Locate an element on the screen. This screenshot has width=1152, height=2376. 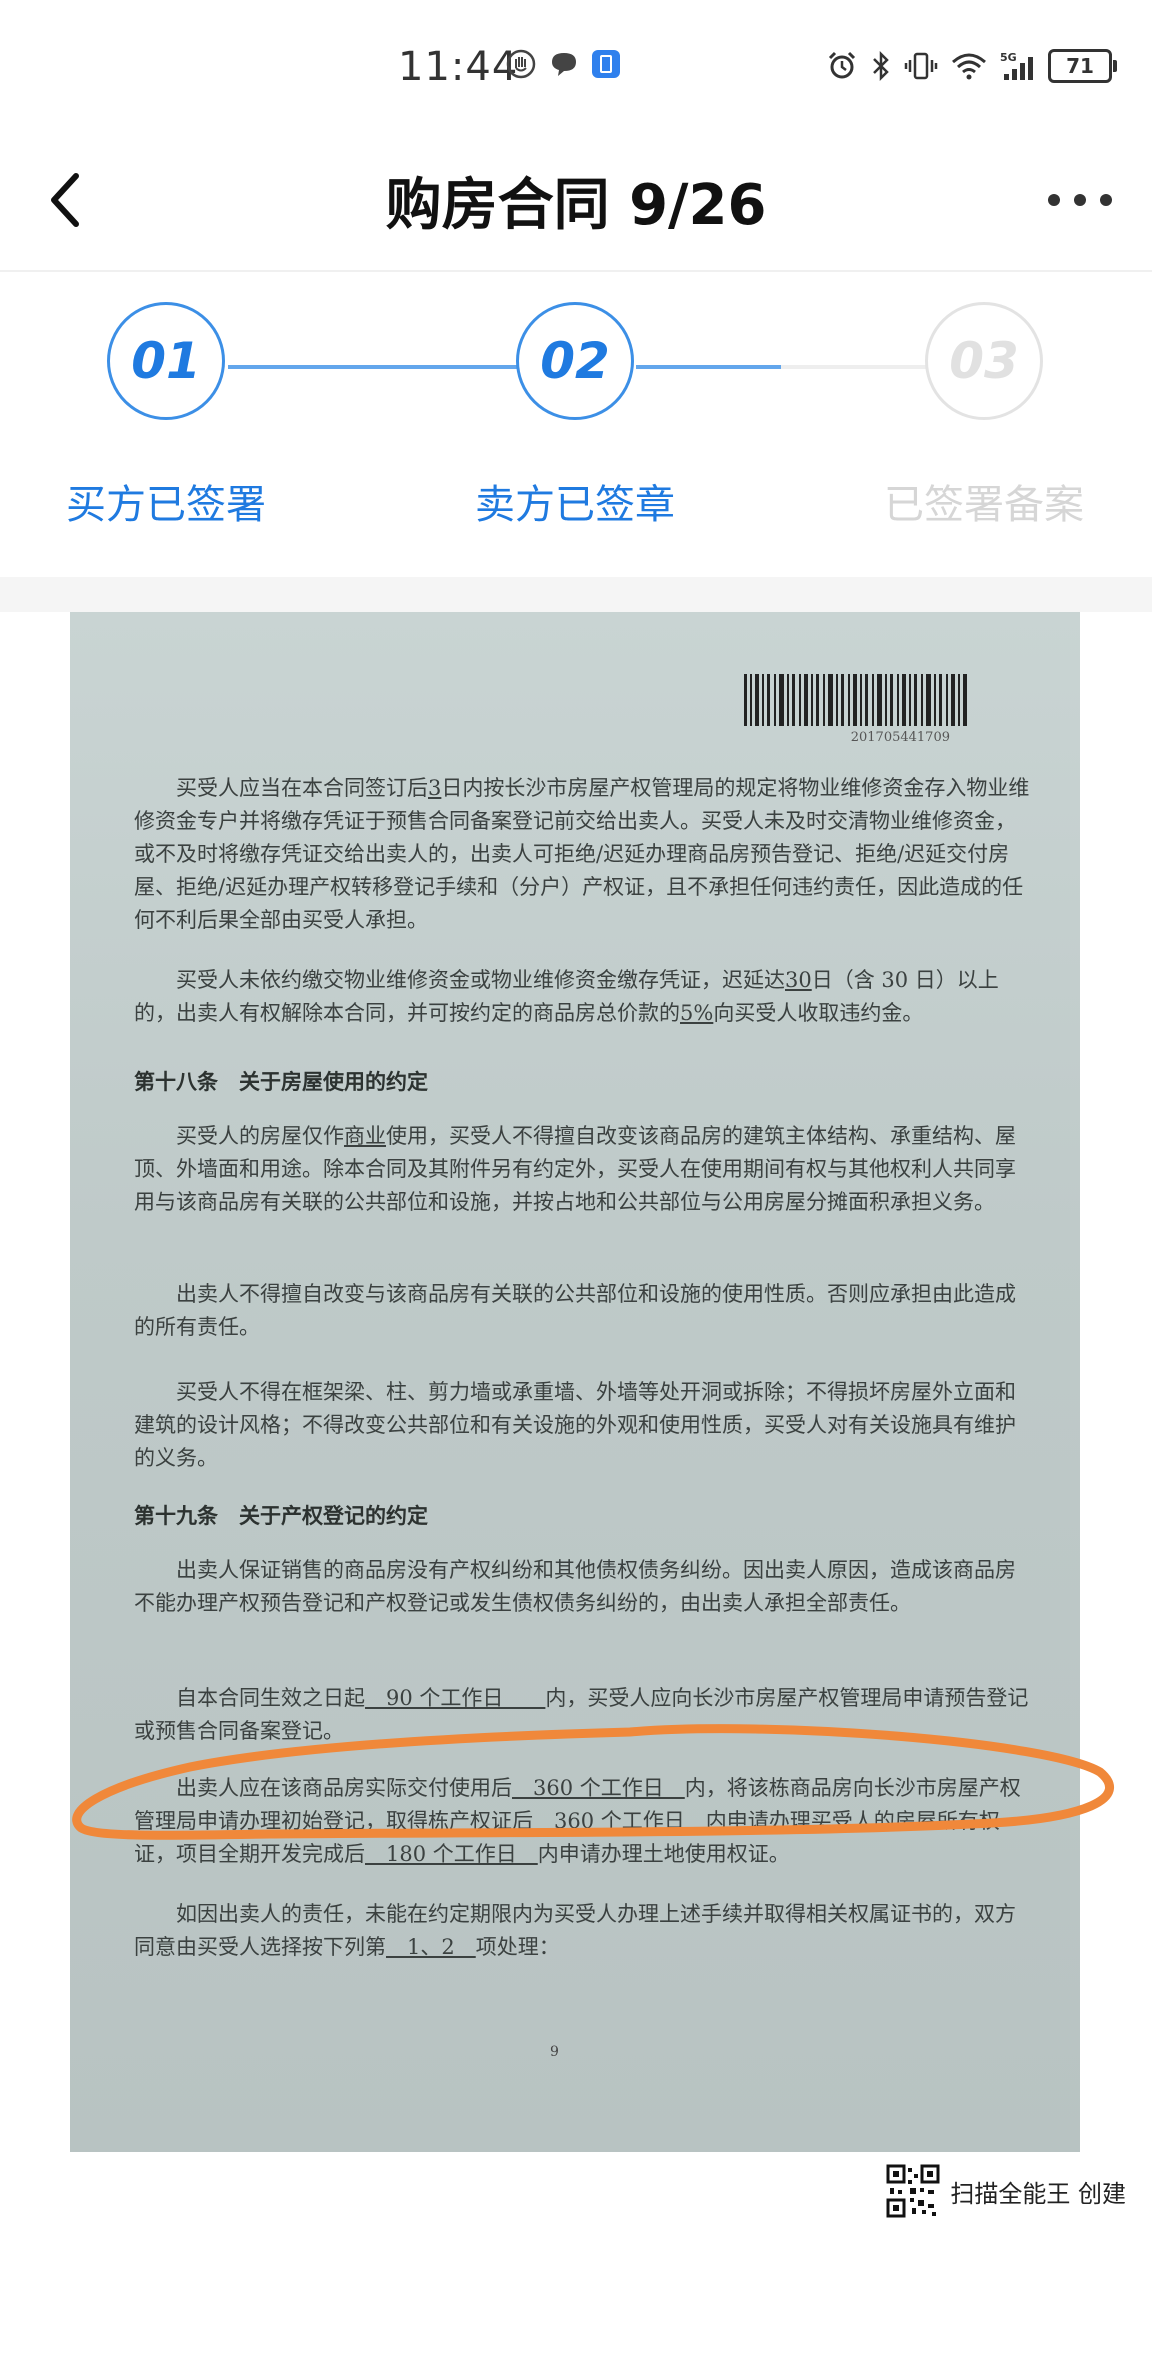
scanner-watermark: 扫描全能王 创建 is located at coordinates (1006, 2191).